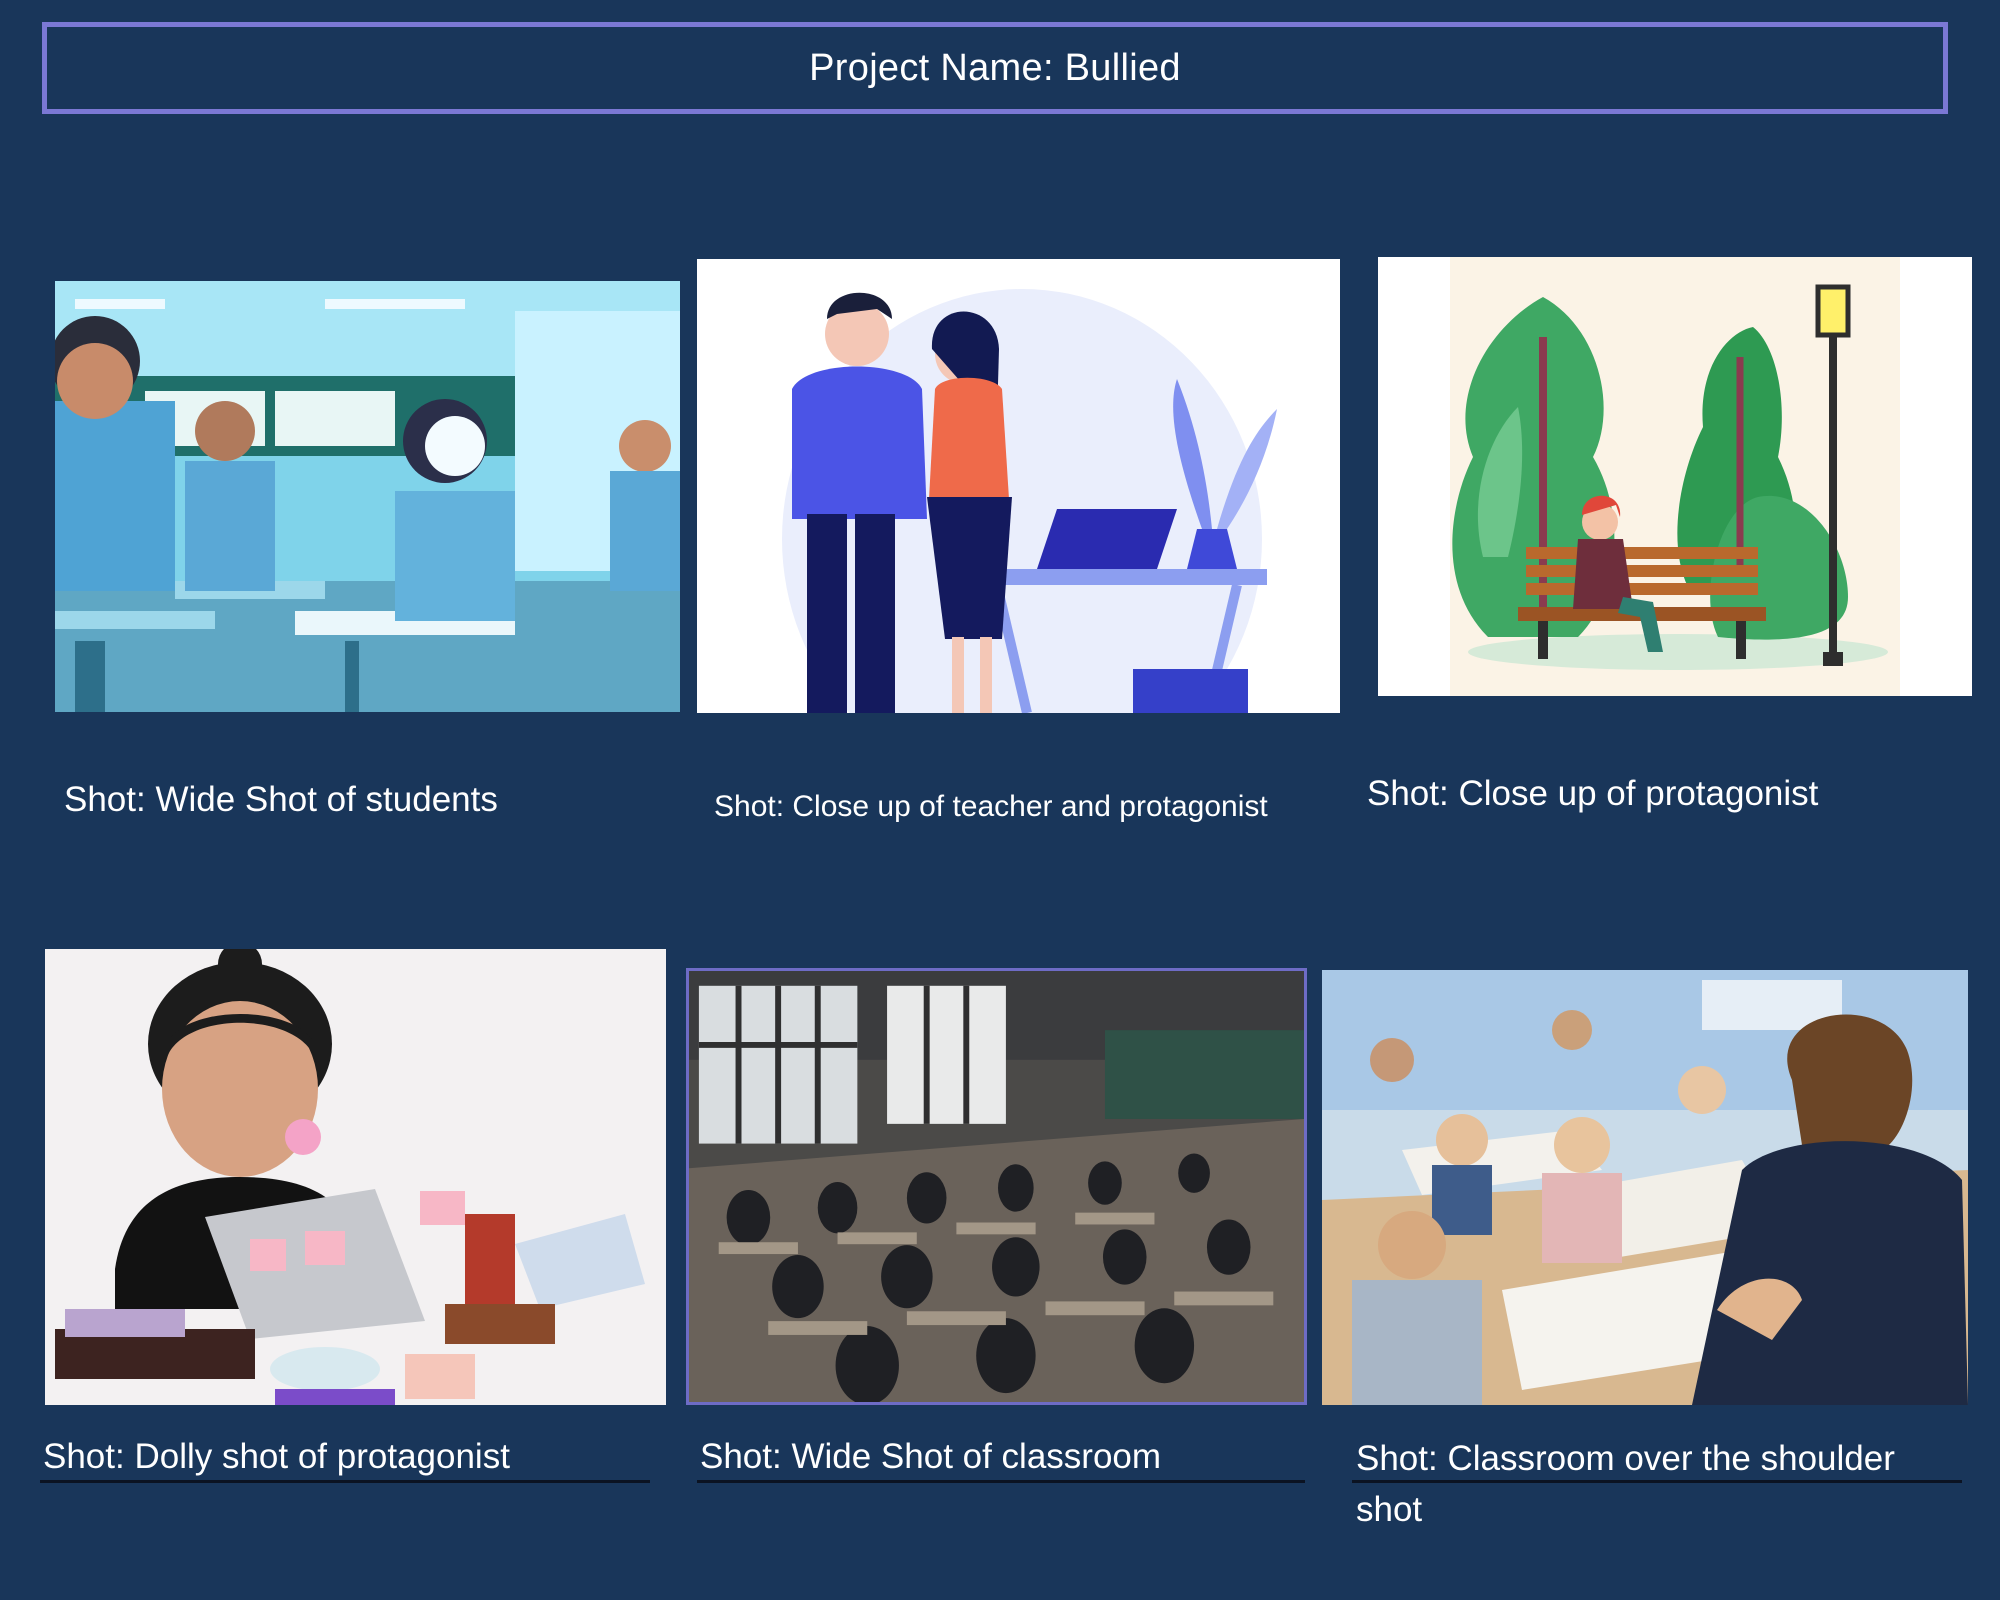 Image resolution: width=2000 pixels, height=1600 pixels. I want to click on shot-4-caption-underline, so click(345, 1481).